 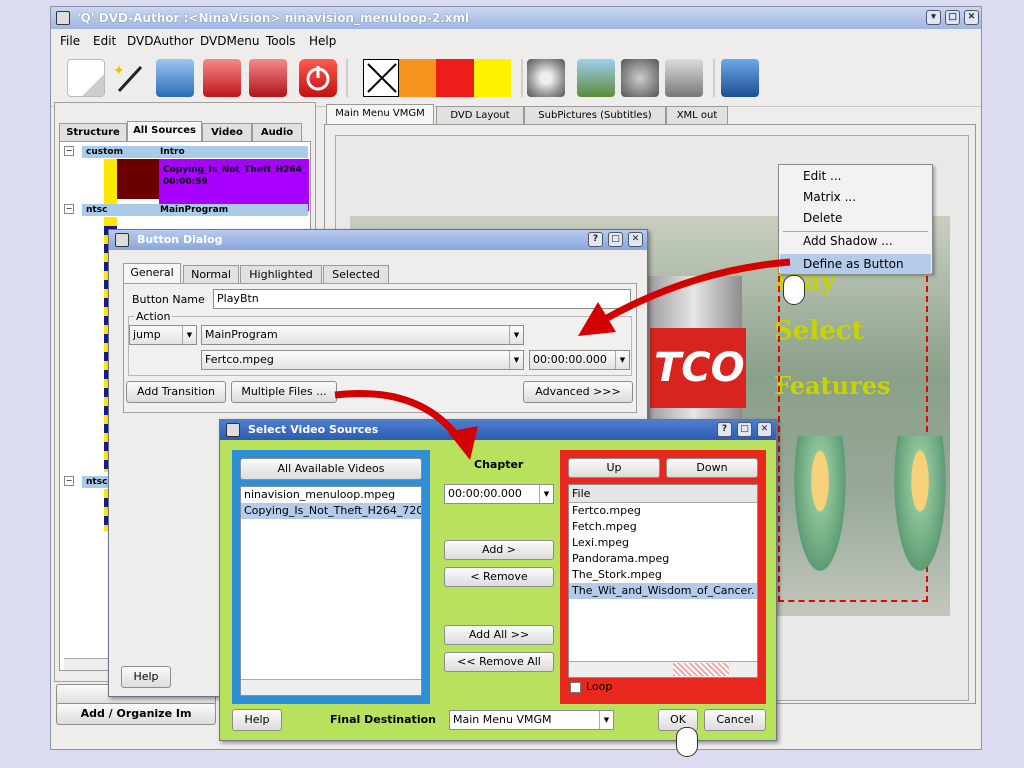 What do you see at coordinates (499, 577) in the screenshot?
I see `remove-button: < Remove` at bounding box center [499, 577].